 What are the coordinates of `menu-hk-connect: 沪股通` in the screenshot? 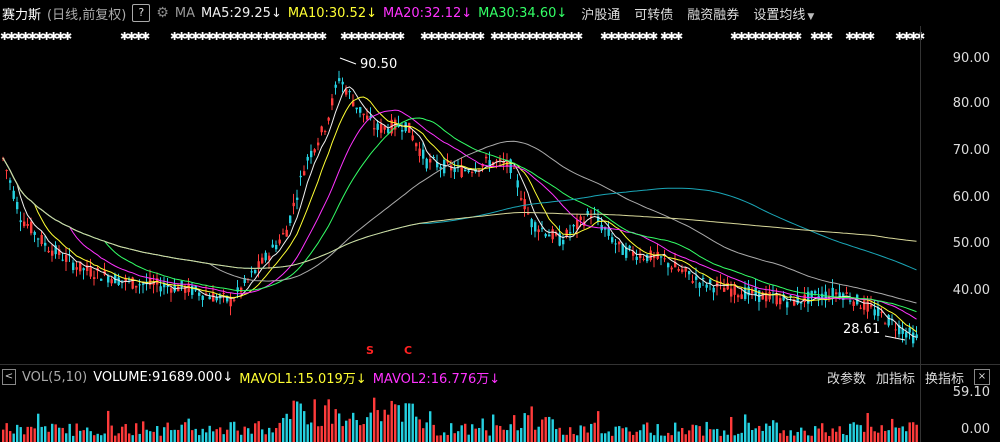 It's located at (600, 13).